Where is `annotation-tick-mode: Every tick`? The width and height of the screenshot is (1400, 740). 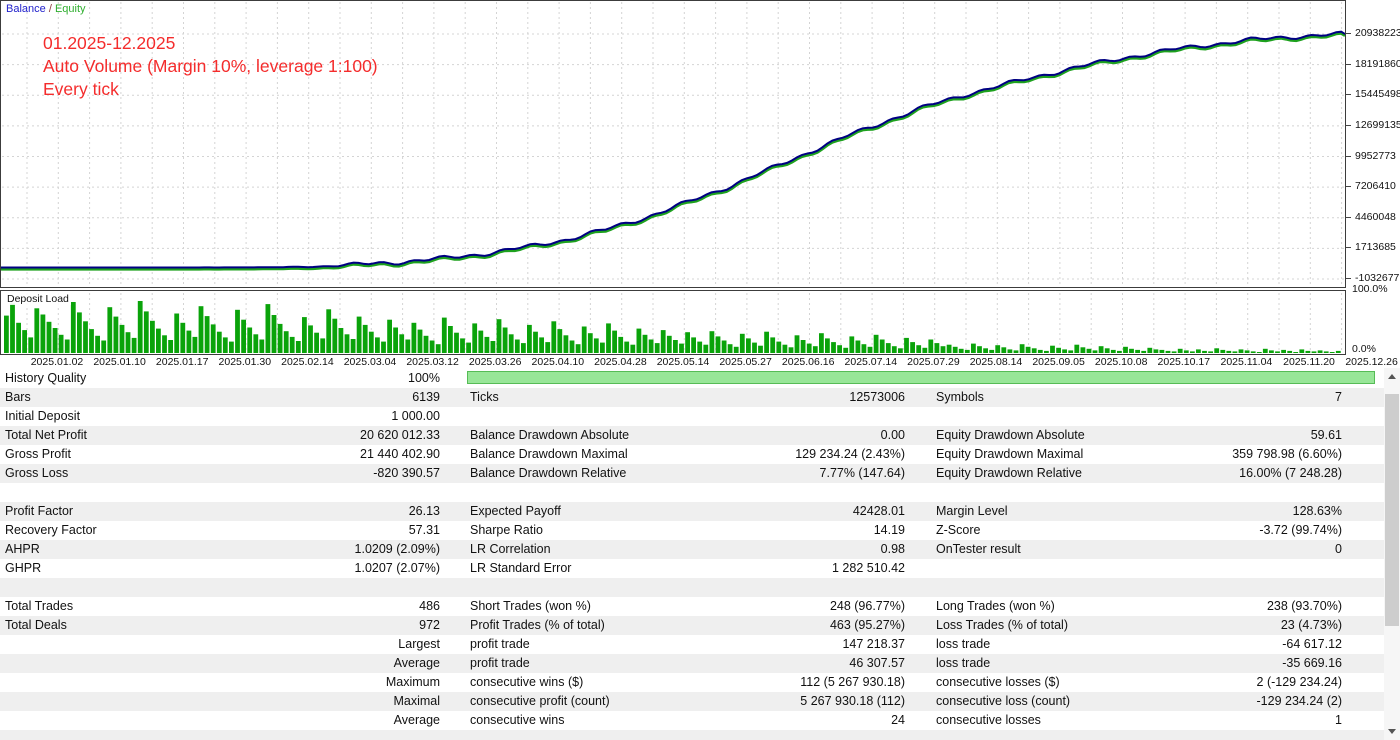 annotation-tick-mode: Every tick is located at coordinates (81, 89).